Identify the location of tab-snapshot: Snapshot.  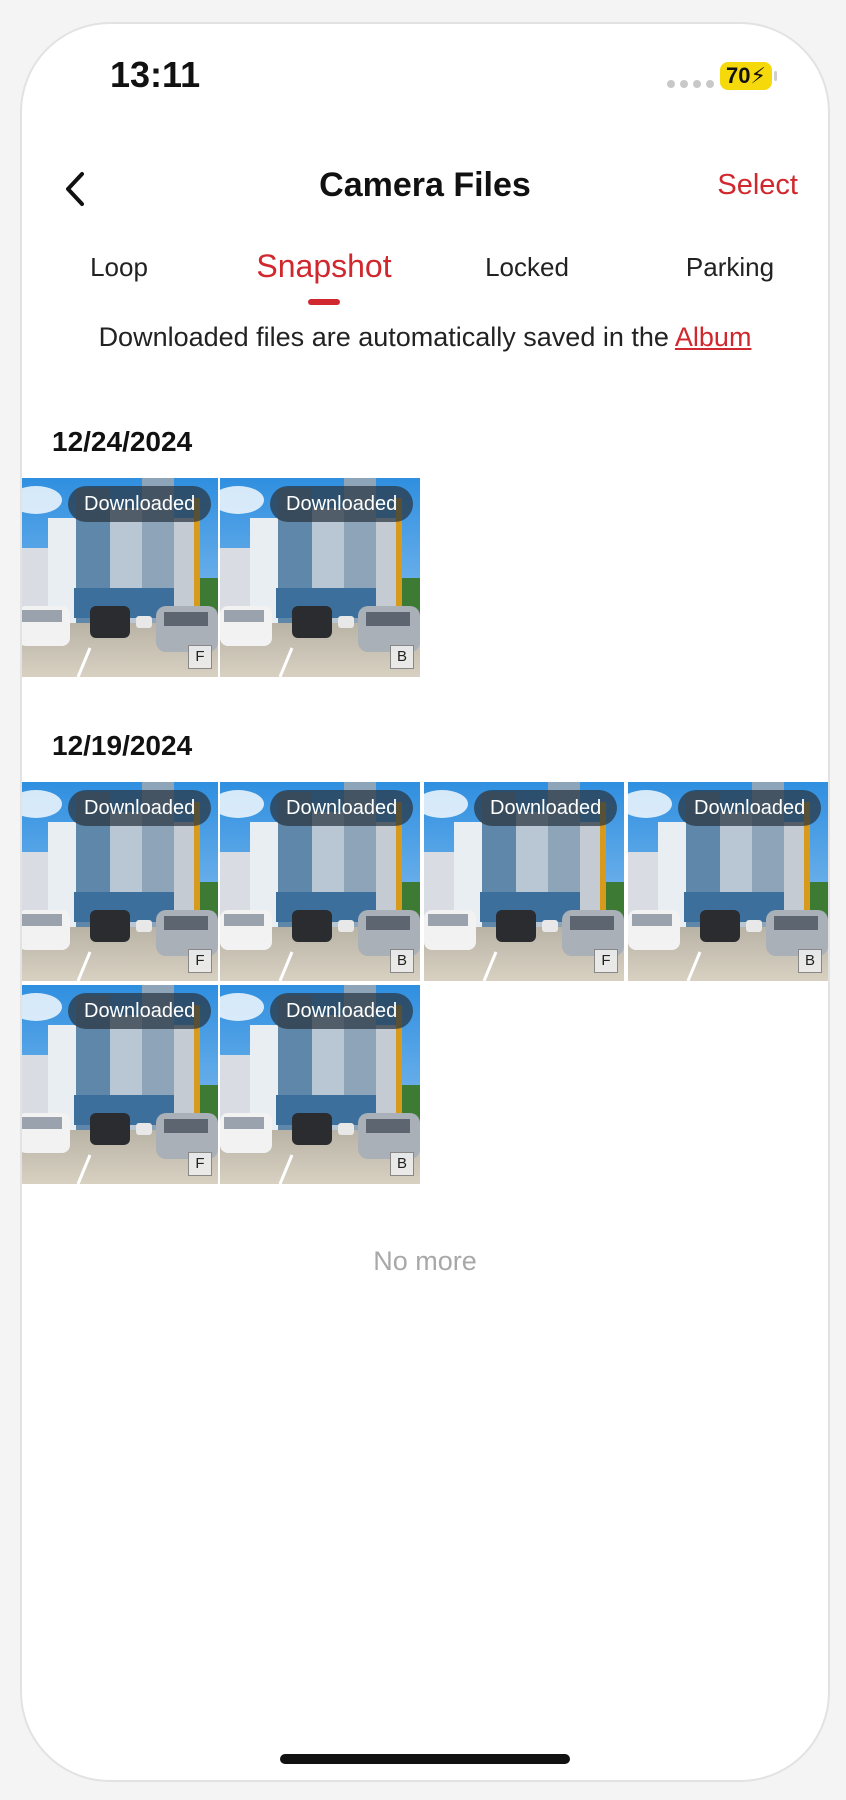
(323, 266).